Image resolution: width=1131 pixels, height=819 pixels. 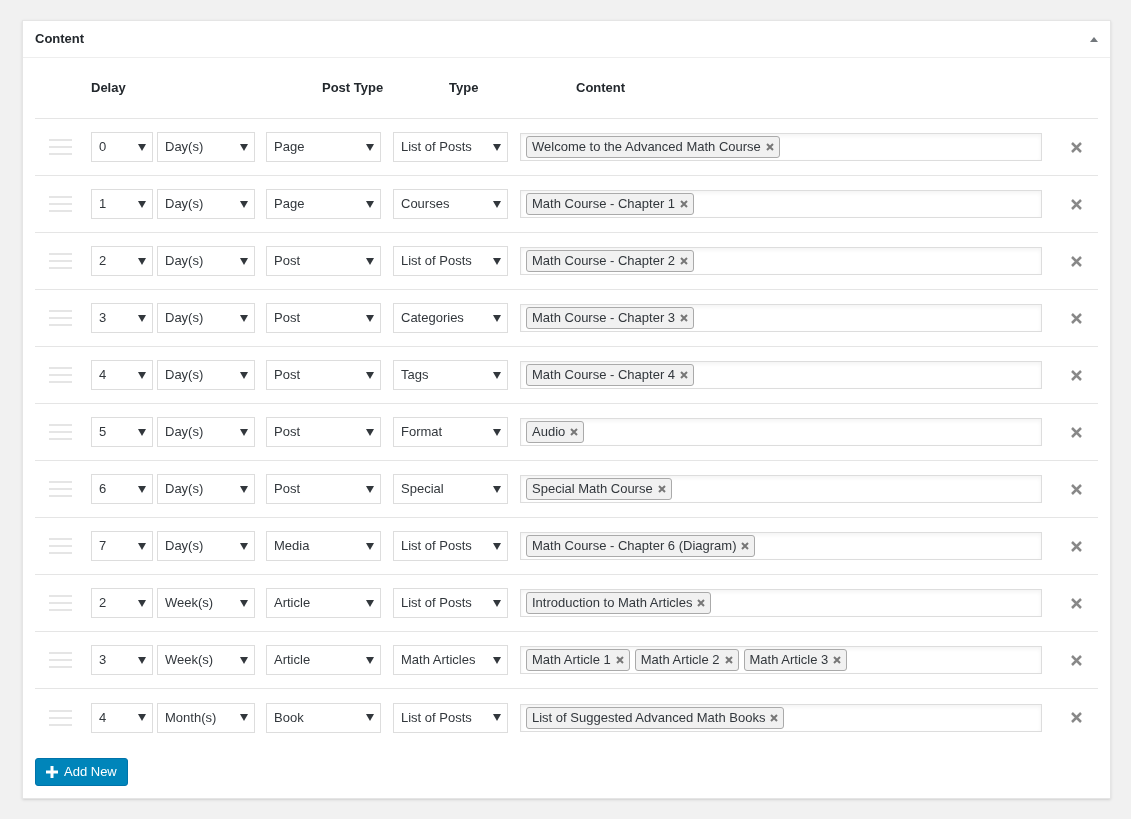 What do you see at coordinates (122, 432) in the screenshot?
I see `delay-select: 5` at bounding box center [122, 432].